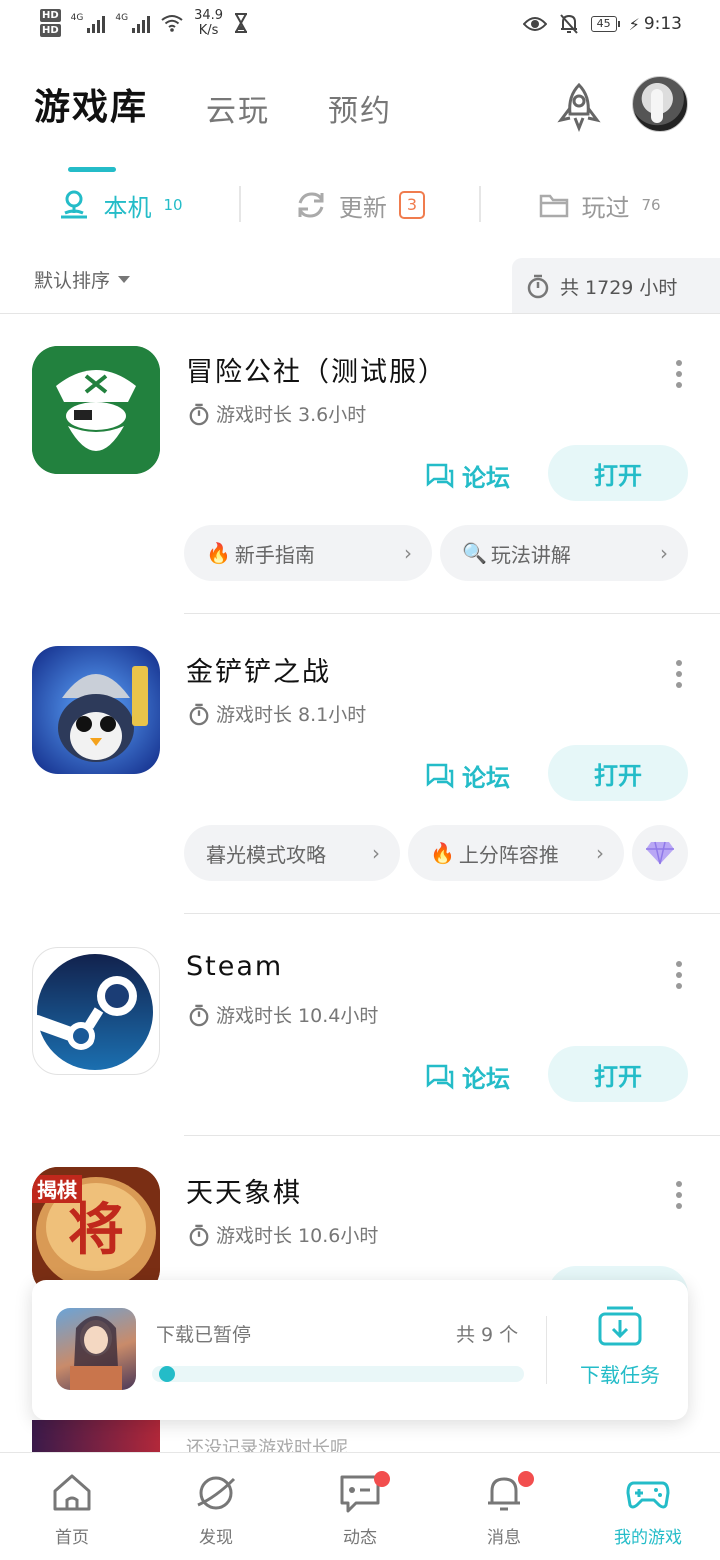 This screenshot has width=720, height=1560. What do you see at coordinates (258, 669) in the screenshot?
I see `game-name: 金铲铲之战` at bounding box center [258, 669].